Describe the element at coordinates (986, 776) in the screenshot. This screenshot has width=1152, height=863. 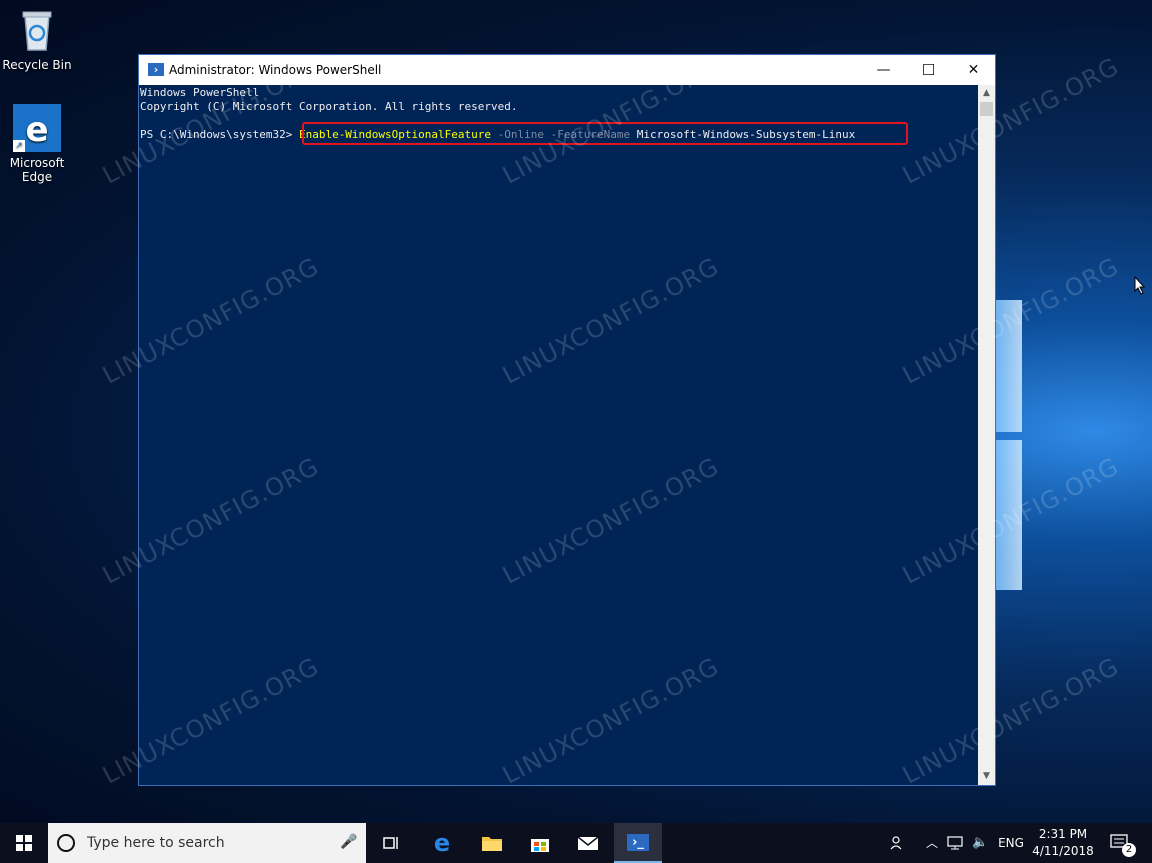
I see `scroll-down-arrow-icon: ▼` at that location.